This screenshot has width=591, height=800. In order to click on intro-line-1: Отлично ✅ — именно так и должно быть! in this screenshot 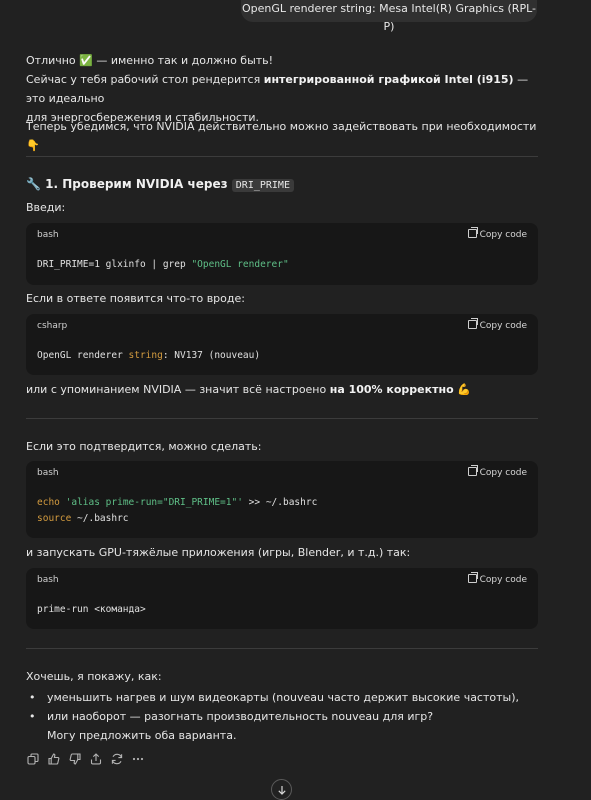, I will do `click(150, 60)`.